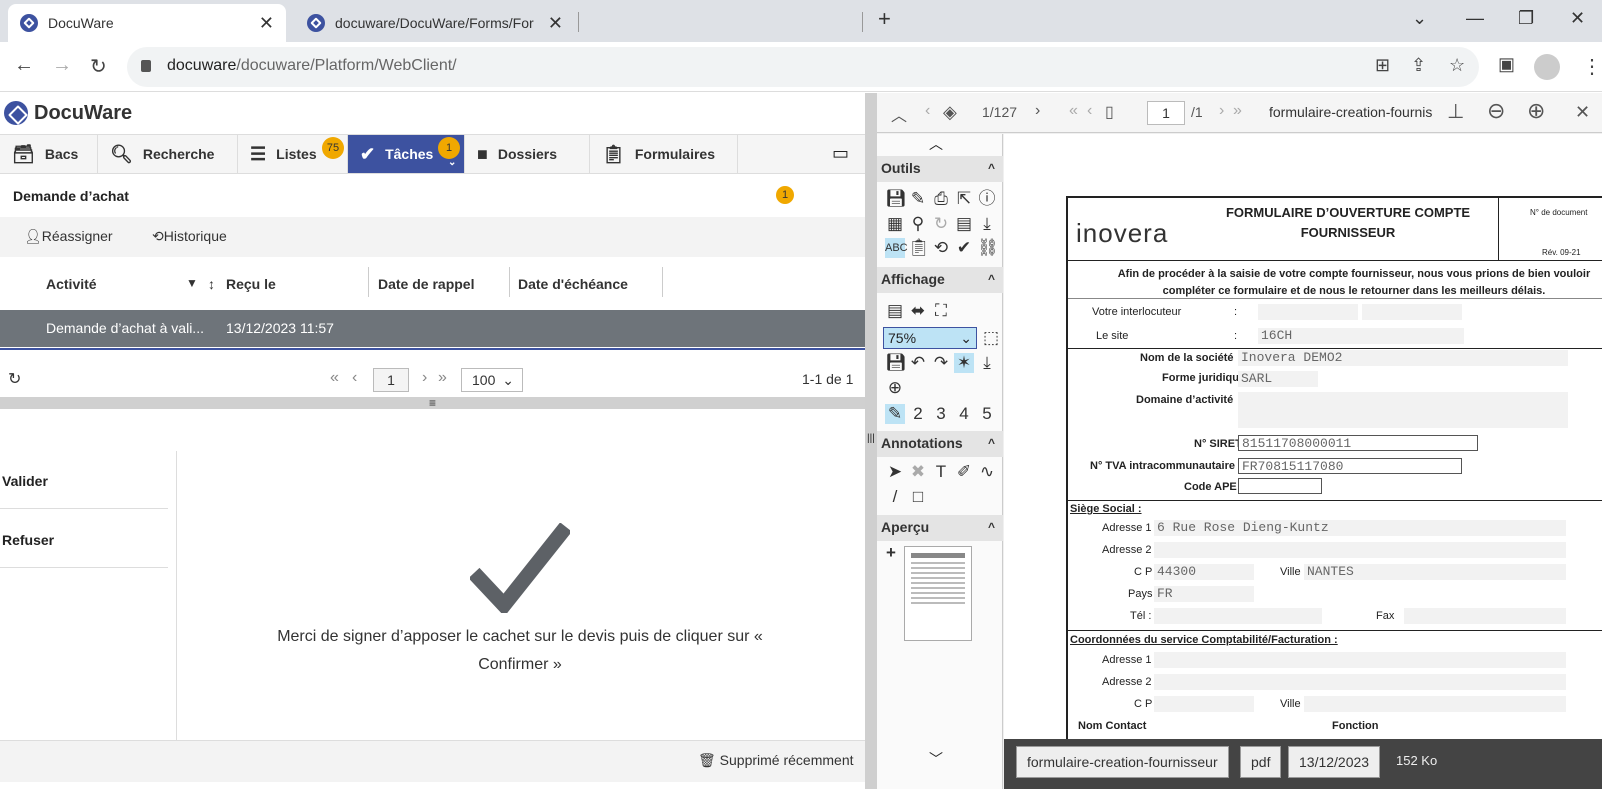 This screenshot has height=789, width=1602. I want to click on section-annotations: Annotations ^, so click(940, 444).